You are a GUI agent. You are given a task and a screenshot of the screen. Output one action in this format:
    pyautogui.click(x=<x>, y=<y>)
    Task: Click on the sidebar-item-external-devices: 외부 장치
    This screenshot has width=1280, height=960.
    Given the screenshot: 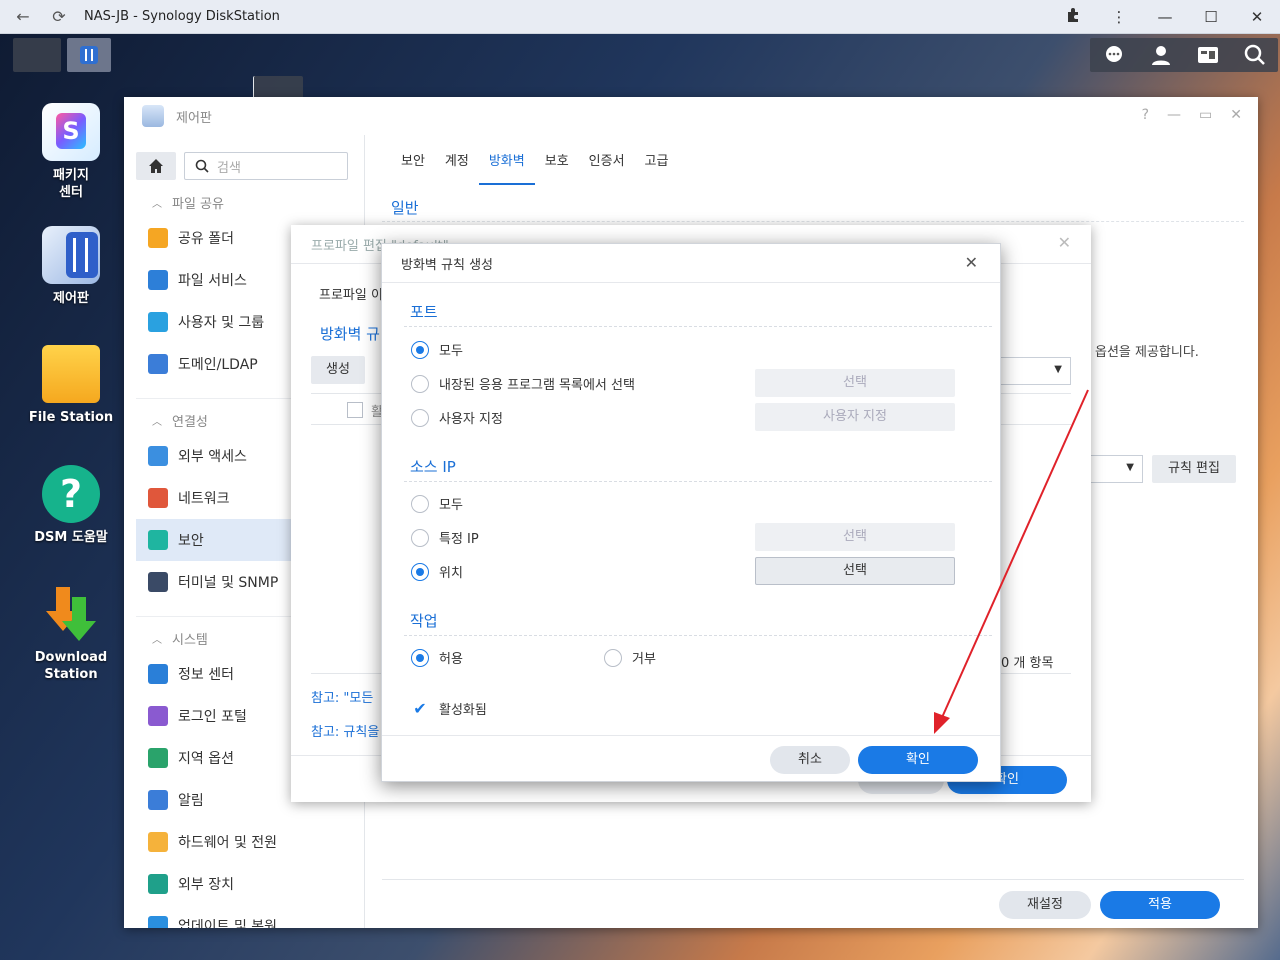 What is the action you would take?
    pyautogui.click(x=242, y=884)
    